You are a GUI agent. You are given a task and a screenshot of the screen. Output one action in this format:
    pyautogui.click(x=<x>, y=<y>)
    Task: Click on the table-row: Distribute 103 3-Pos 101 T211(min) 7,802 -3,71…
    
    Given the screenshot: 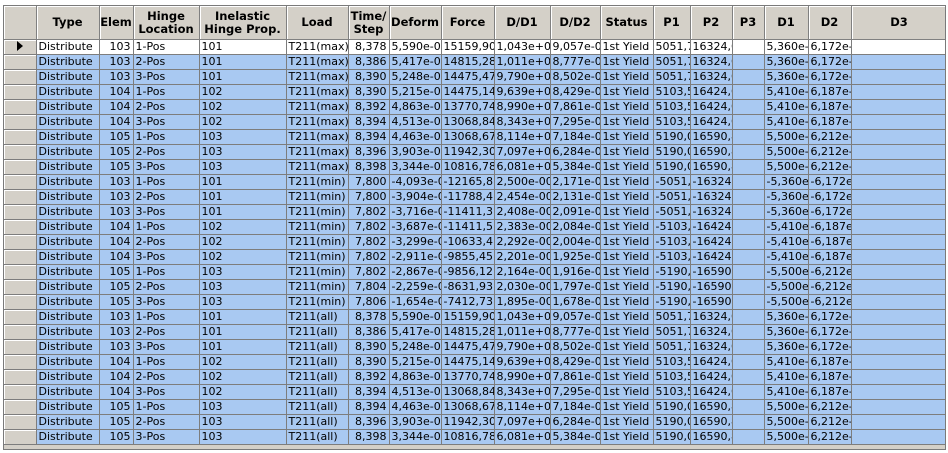 What is the action you would take?
    pyautogui.click(x=474, y=212)
    